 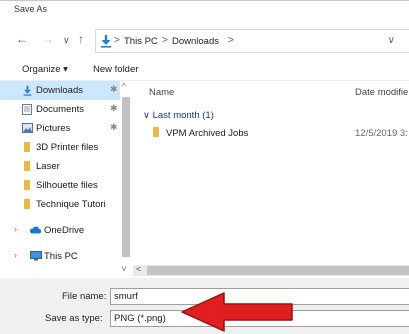 What do you see at coordinates (381, 133) in the screenshot?
I see `file-date: 12/5/2019 3:` at bounding box center [381, 133].